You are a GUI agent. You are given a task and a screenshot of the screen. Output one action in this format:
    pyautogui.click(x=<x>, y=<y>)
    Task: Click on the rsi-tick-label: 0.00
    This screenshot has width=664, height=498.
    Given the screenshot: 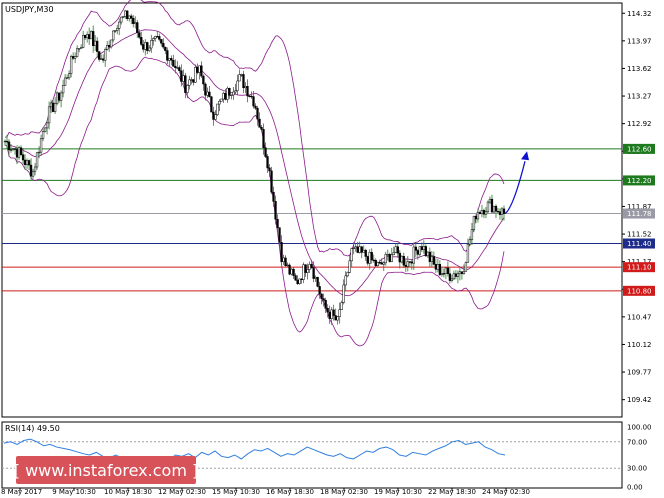 What is the action you would take?
    pyautogui.click(x=635, y=488)
    